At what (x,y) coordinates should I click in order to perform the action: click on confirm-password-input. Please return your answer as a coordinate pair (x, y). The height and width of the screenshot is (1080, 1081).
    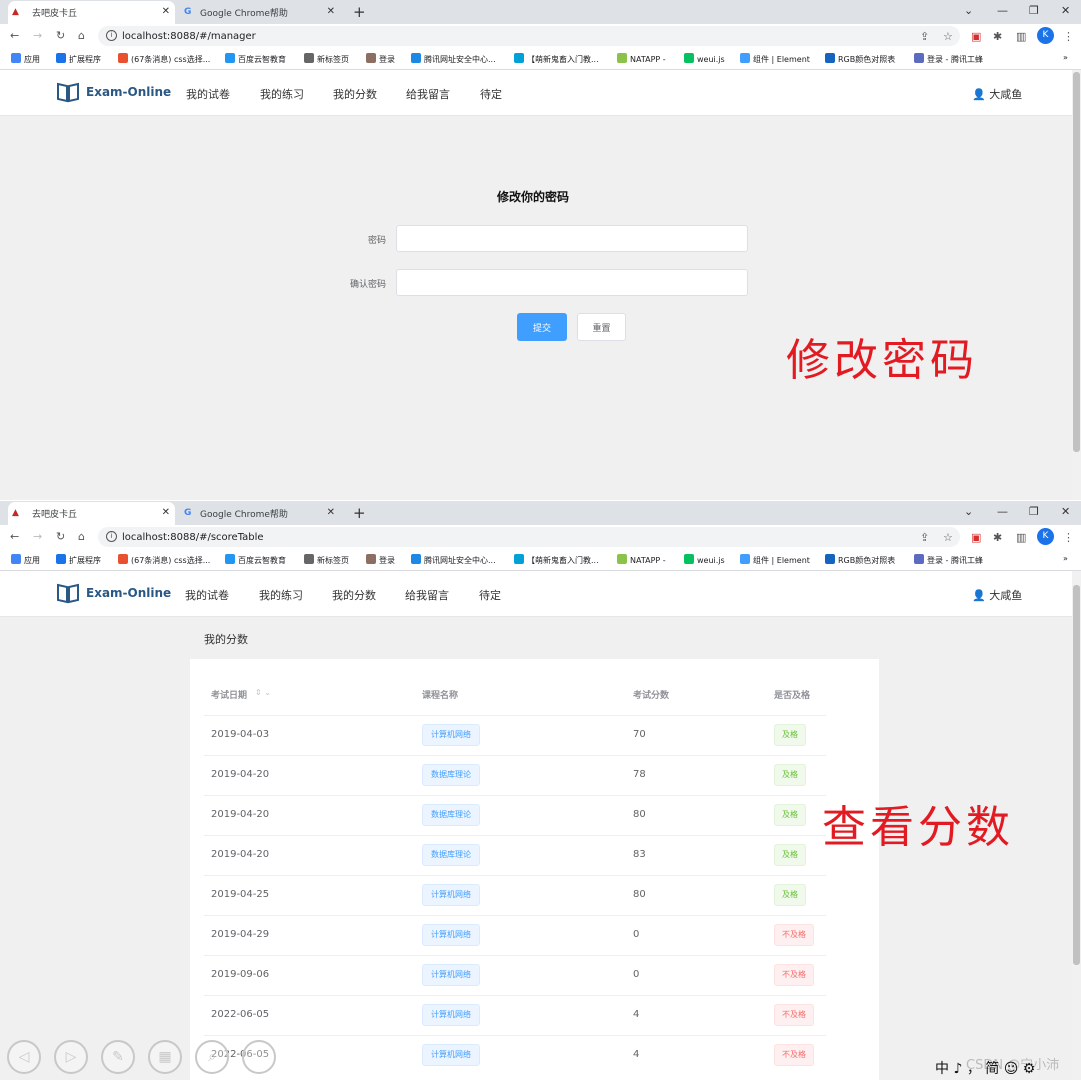
    Looking at the image, I should click on (572, 282).